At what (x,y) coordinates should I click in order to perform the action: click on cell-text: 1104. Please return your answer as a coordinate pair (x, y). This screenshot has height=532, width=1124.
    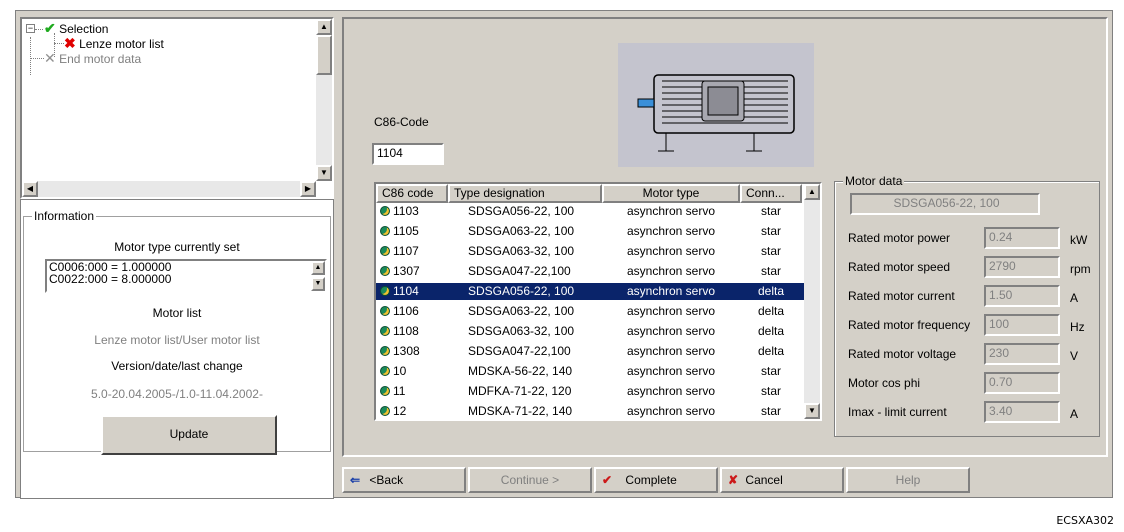
    Looking at the image, I should click on (406, 291).